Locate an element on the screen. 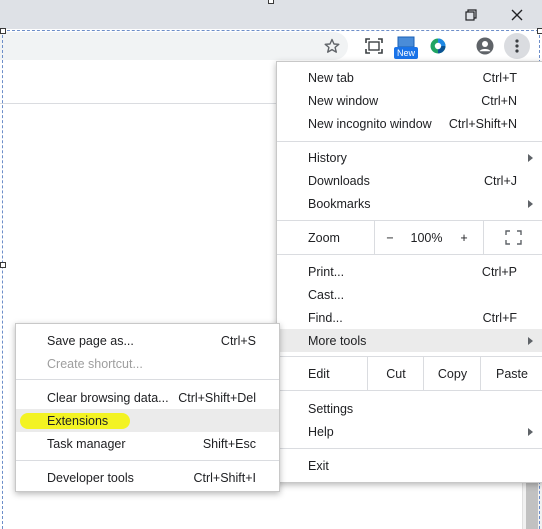  new-extension-button: New is located at coordinates (406, 48).